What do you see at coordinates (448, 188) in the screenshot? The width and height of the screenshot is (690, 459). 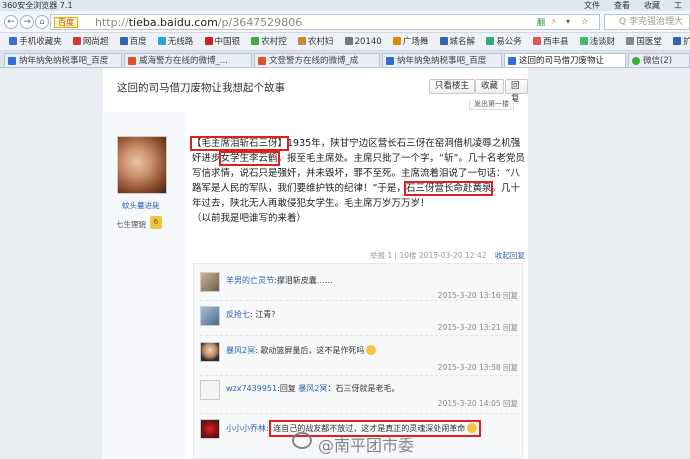 I see `highlight-executed: 石三伢营长命赴黄泉` at bounding box center [448, 188].